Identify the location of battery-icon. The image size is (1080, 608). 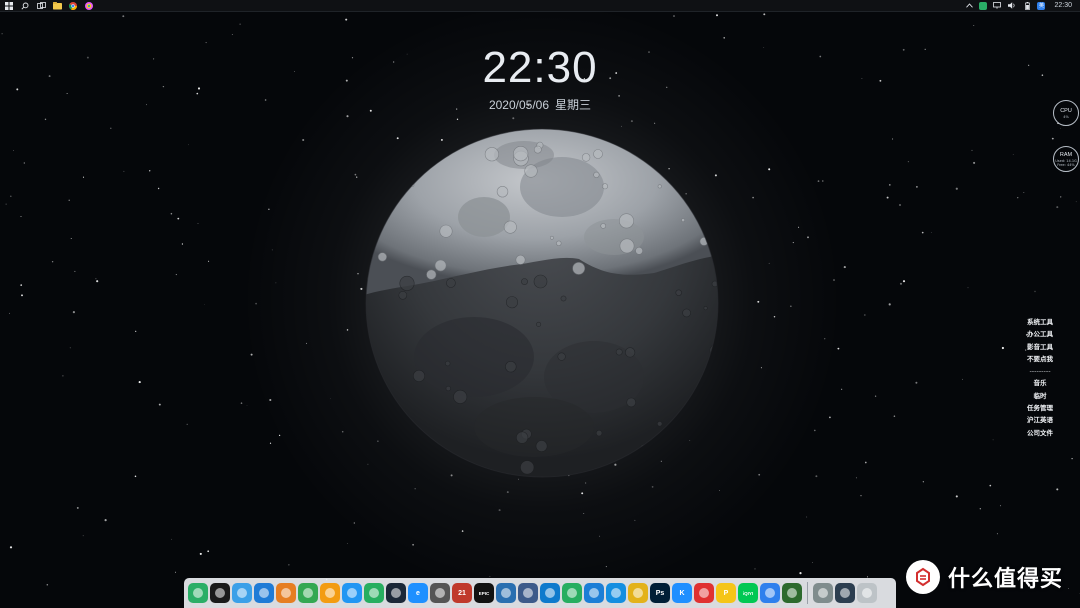
(1027, 6).